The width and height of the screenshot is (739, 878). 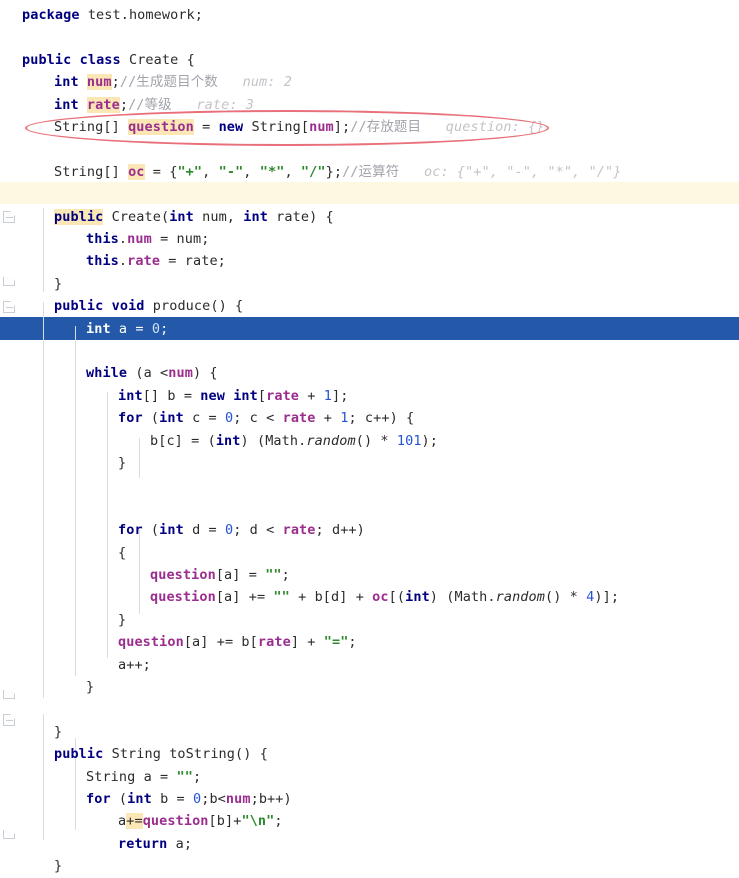 I want to click on code-token: public, so click(x=79, y=306).